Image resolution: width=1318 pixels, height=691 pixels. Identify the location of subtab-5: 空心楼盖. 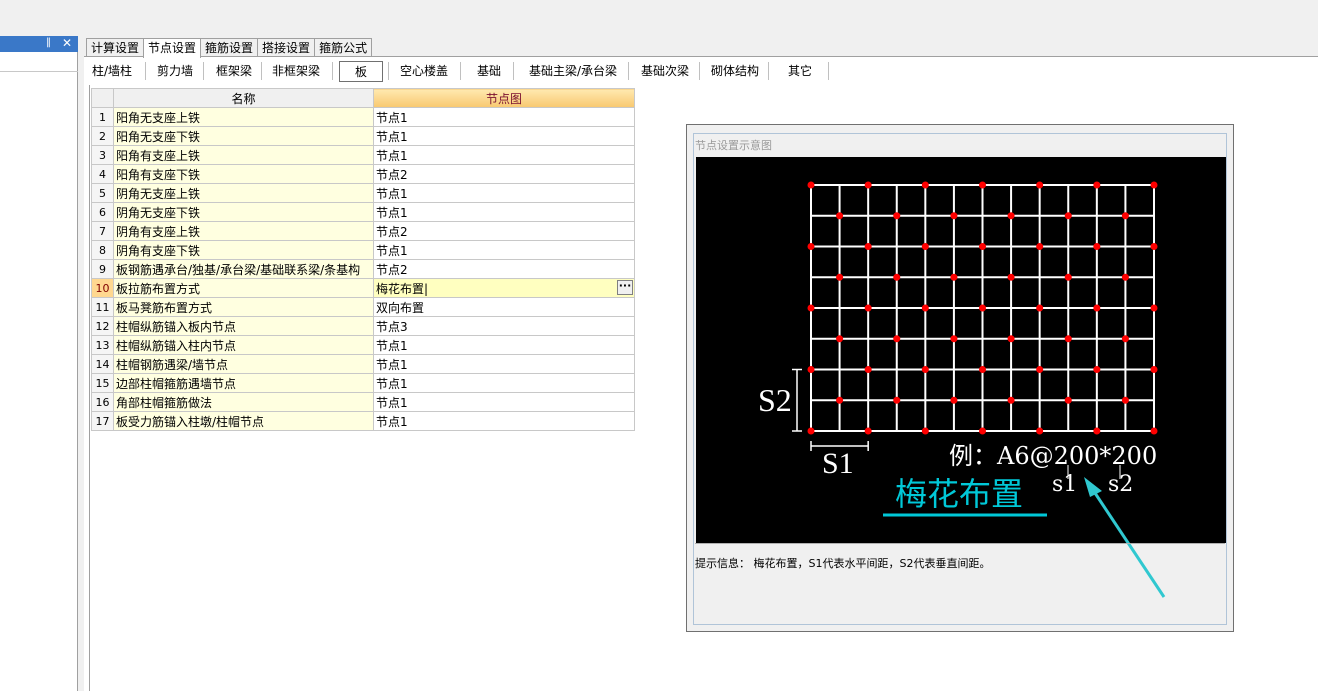
(424, 71).